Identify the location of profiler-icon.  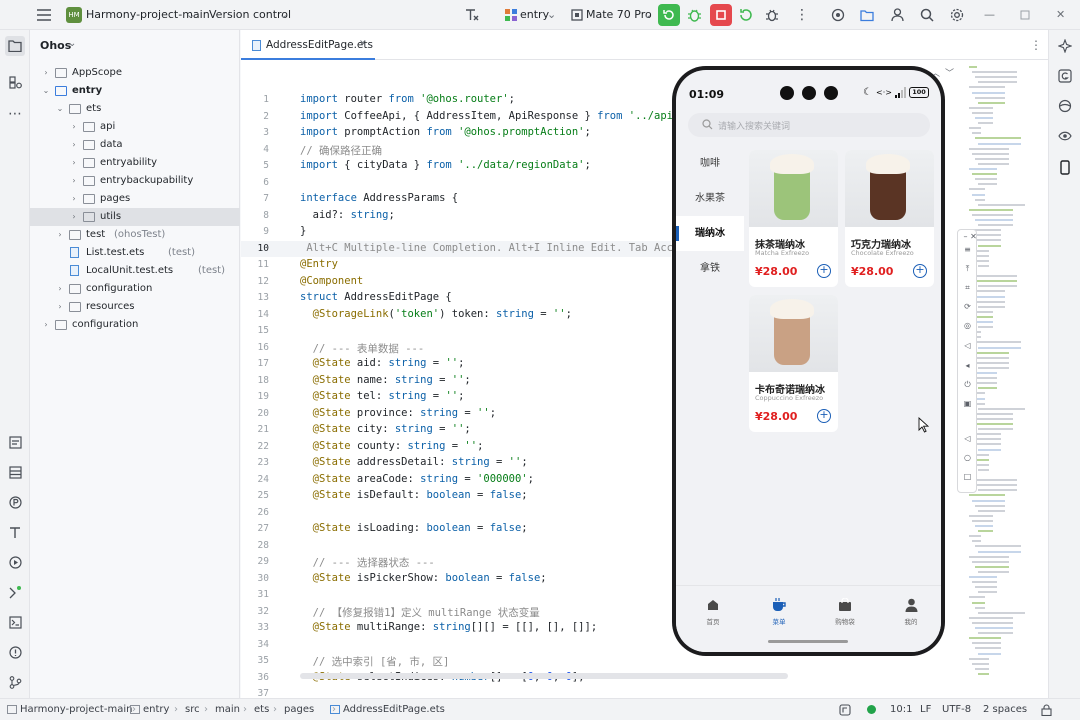
(772, 15).